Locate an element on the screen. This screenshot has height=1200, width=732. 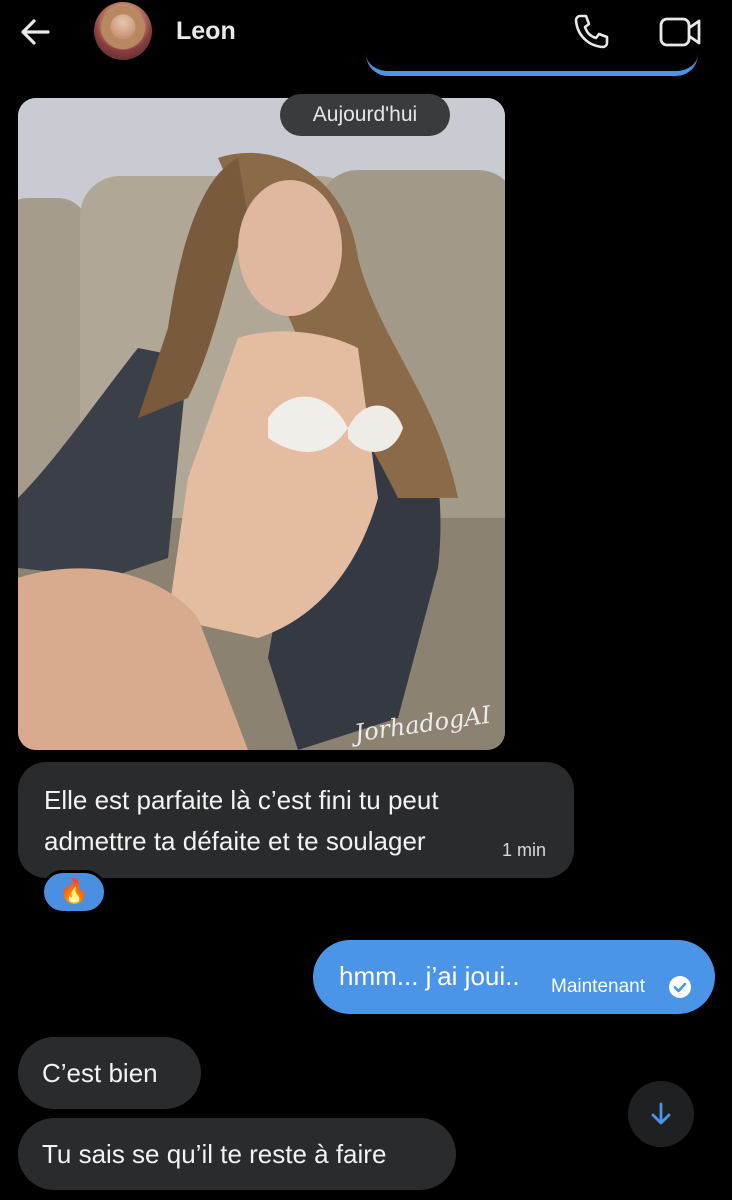
fire-icon: 🔥 is located at coordinates (74, 891).